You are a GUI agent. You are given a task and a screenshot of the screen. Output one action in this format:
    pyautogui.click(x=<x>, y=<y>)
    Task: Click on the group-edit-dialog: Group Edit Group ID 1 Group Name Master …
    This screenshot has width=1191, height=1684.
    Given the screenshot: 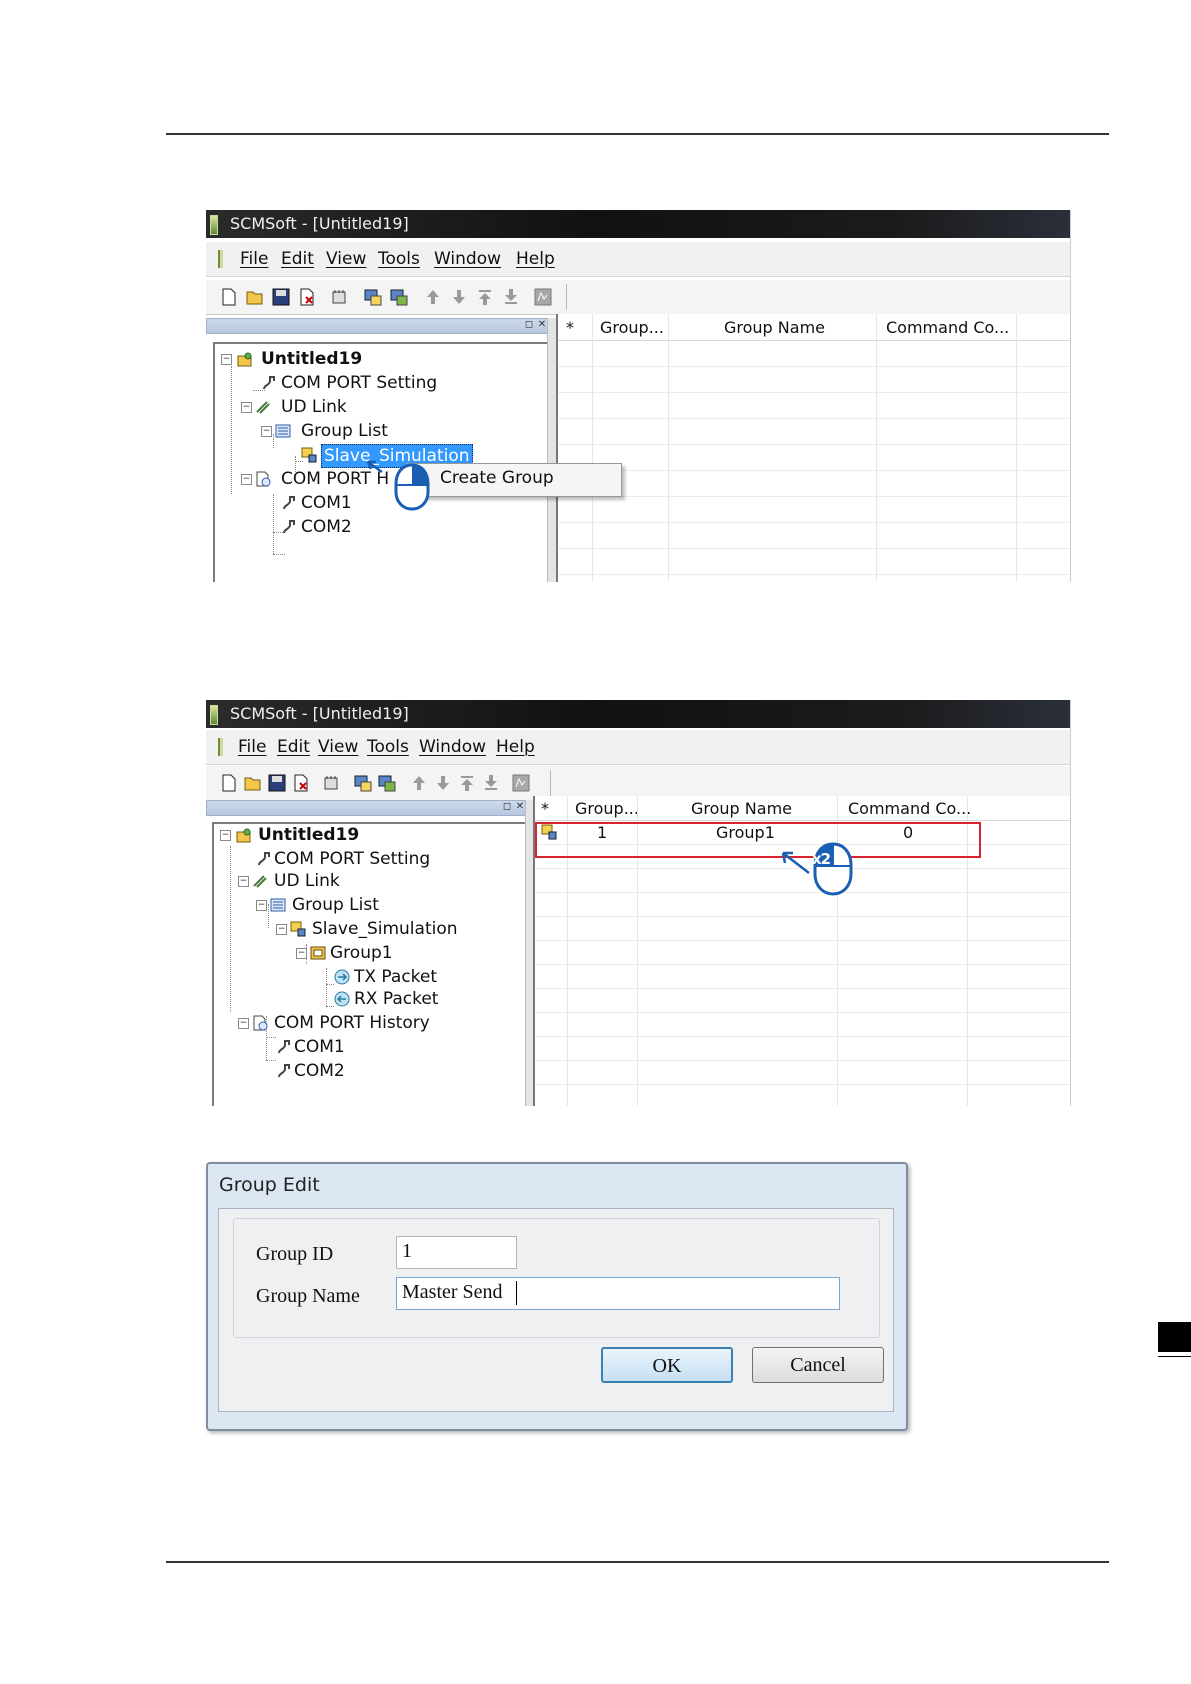 What is the action you would take?
    pyautogui.click(x=557, y=1296)
    